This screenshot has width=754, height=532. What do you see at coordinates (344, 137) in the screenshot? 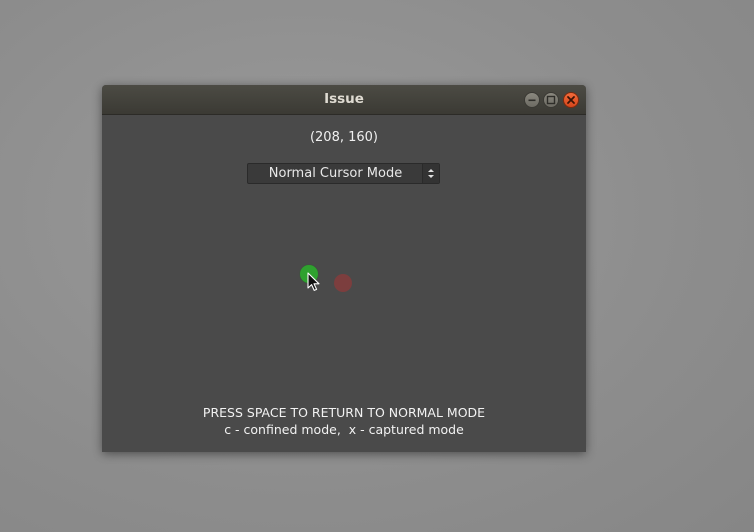
I see `cursor-position-label: (208, 160)` at bounding box center [344, 137].